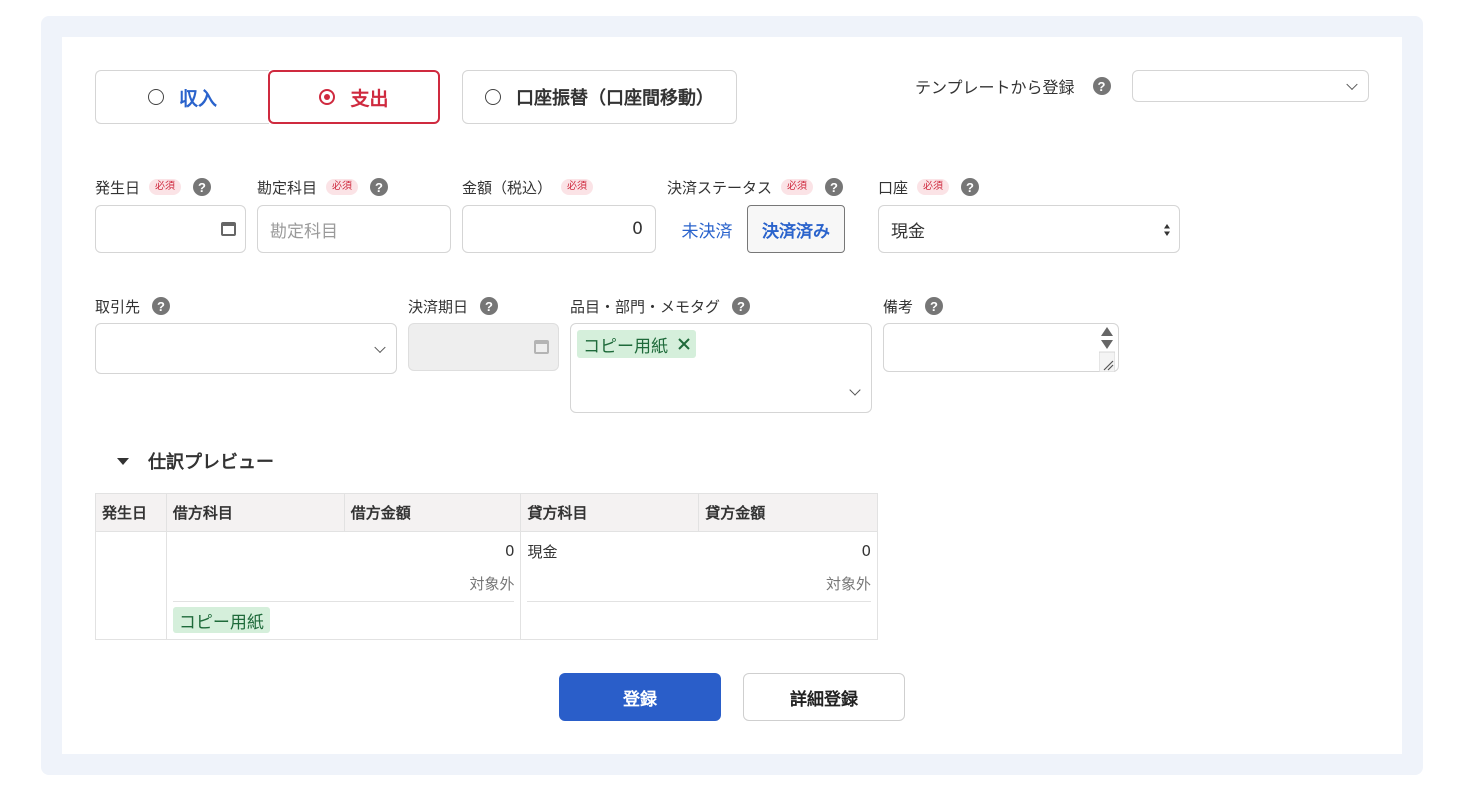  Describe the element at coordinates (707, 229) in the screenshot. I see `status-unsettled-option: 未決済` at that location.